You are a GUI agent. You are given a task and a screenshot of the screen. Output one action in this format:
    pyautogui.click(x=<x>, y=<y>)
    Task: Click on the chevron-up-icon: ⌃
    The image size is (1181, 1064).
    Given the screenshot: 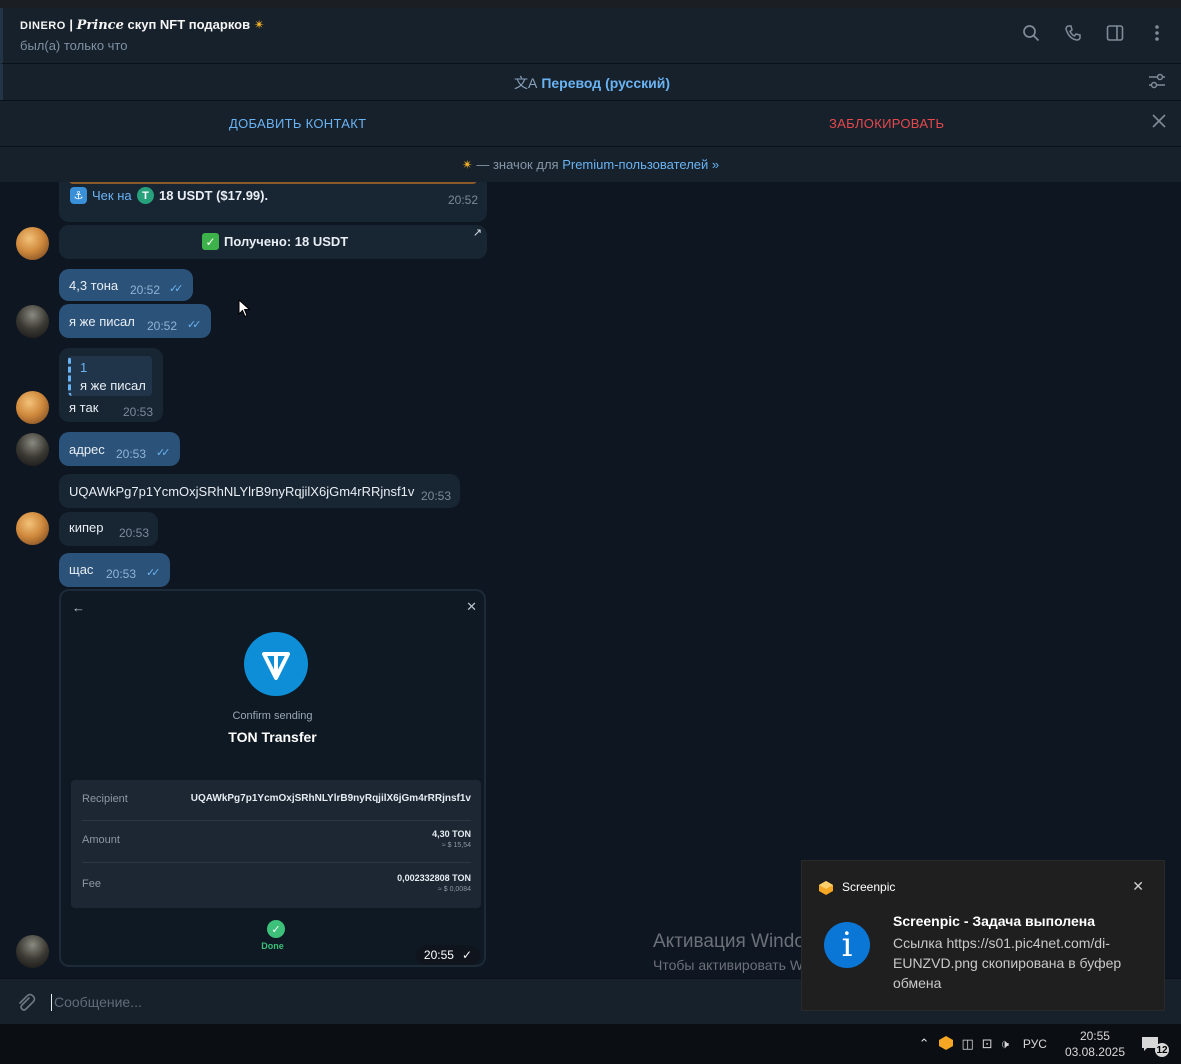 What is the action you would take?
    pyautogui.click(x=924, y=1044)
    